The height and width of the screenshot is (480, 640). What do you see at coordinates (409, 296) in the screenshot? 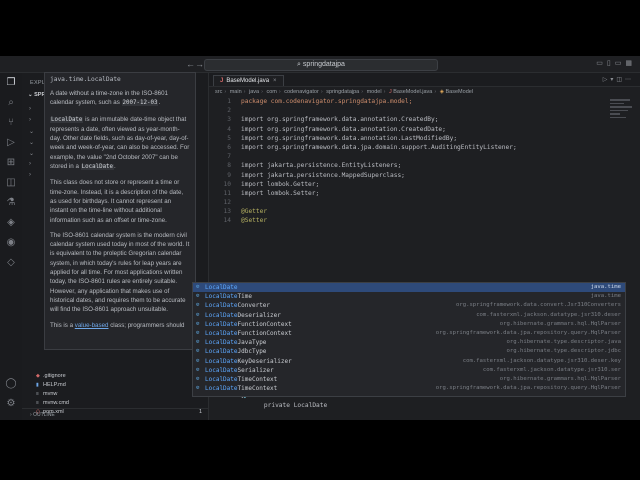
I see `suggestion-item: ⚙ LocalDateTime java.time` at bounding box center [409, 296].